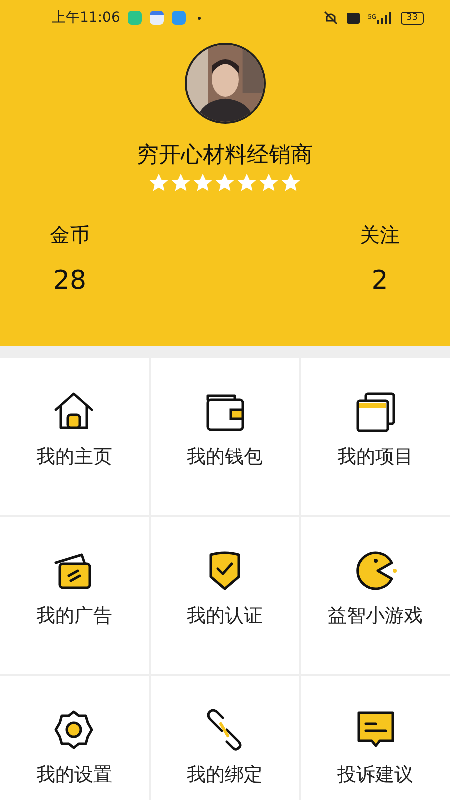 The image size is (450, 800). I want to click on menu-tile: 我的广告, so click(74, 595).